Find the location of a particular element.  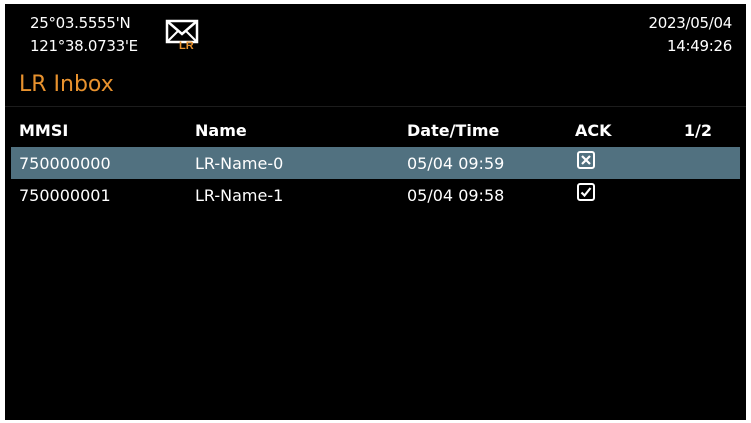

row-datetime: 05/04 09:59 is located at coordinates (456, 163).